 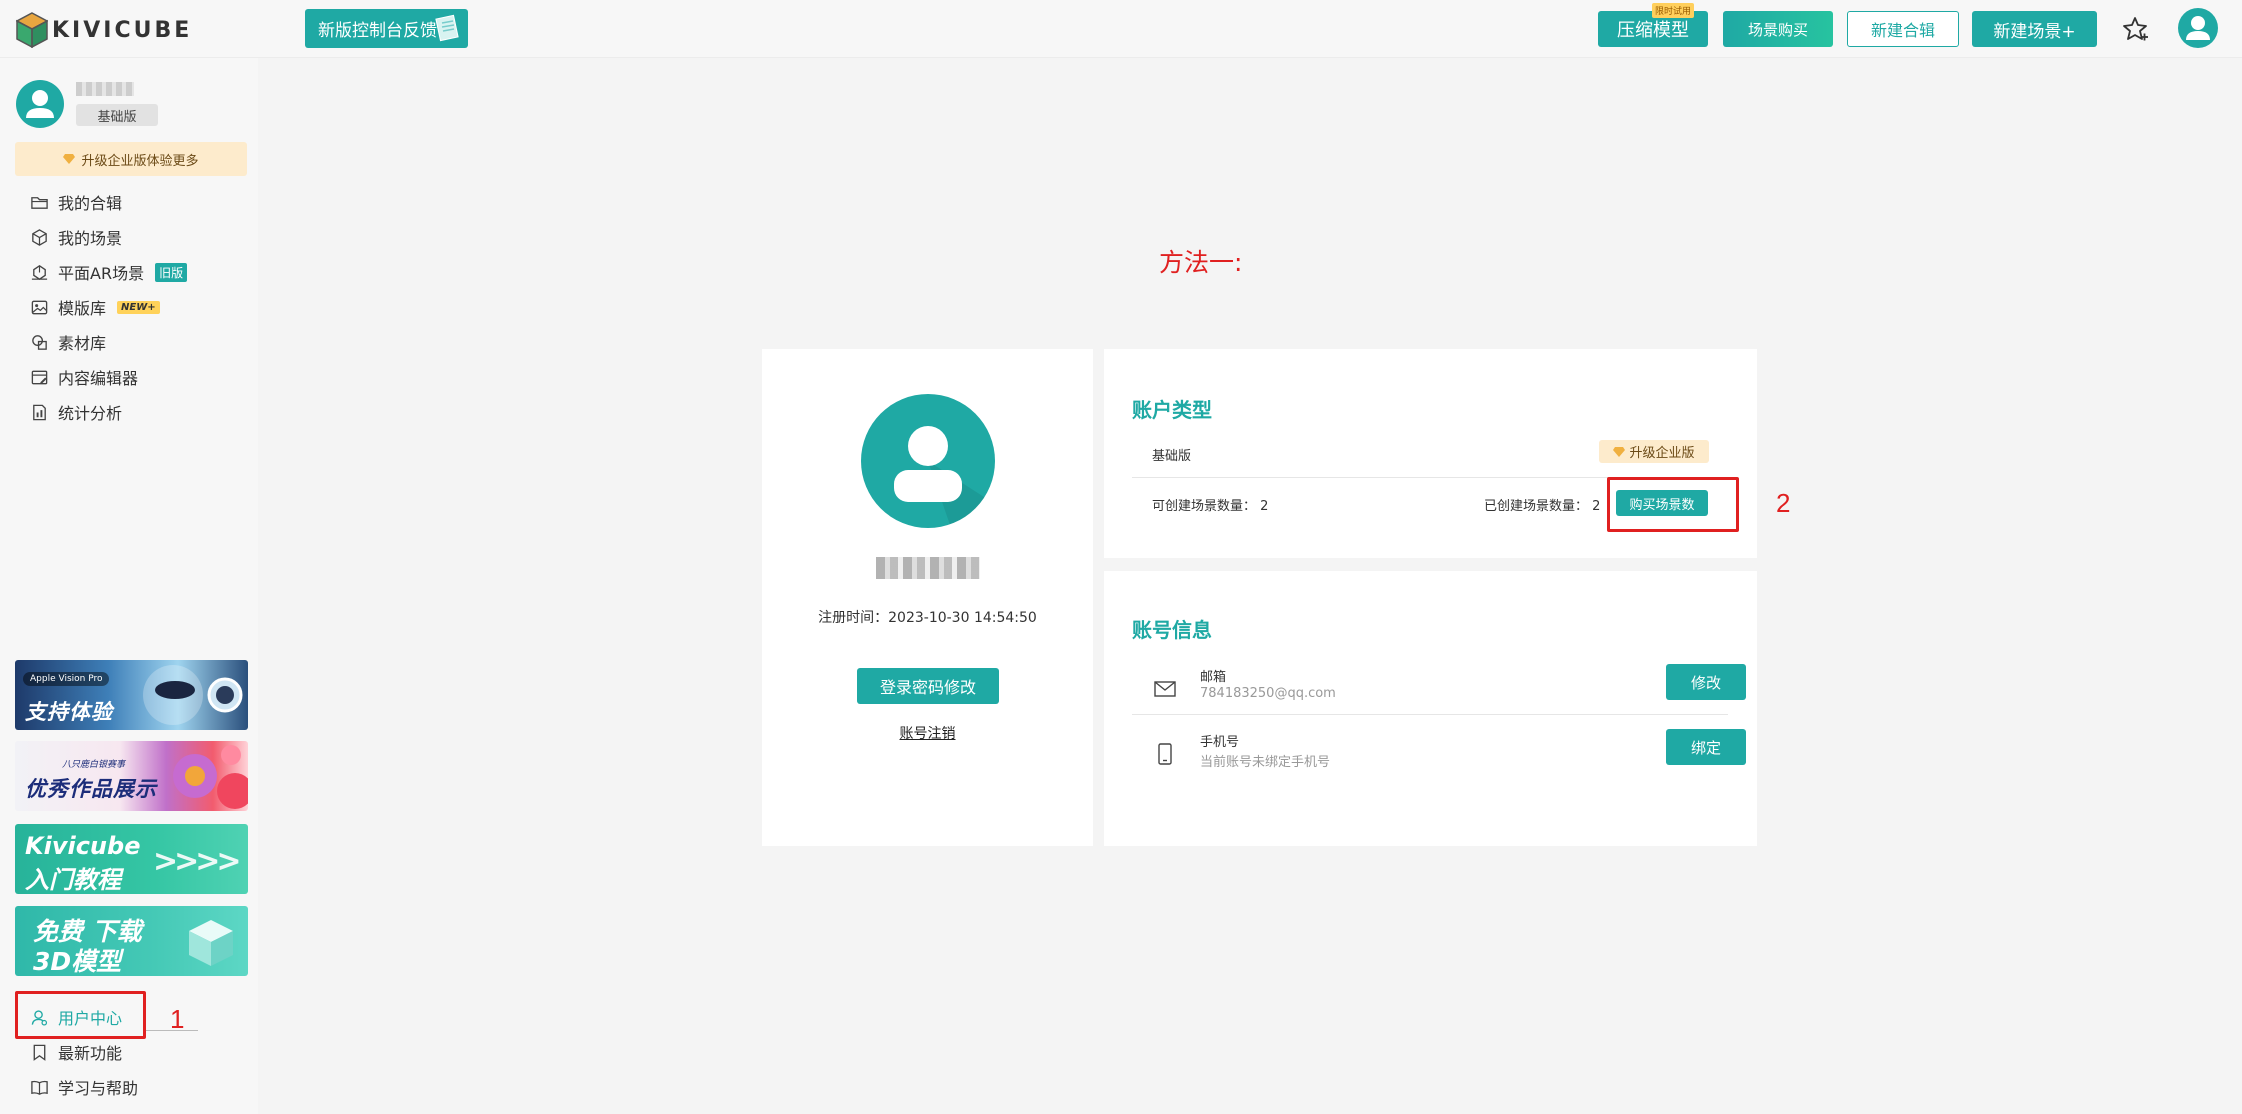 I want to click on user-avatar, so click(x=2198, y=28).